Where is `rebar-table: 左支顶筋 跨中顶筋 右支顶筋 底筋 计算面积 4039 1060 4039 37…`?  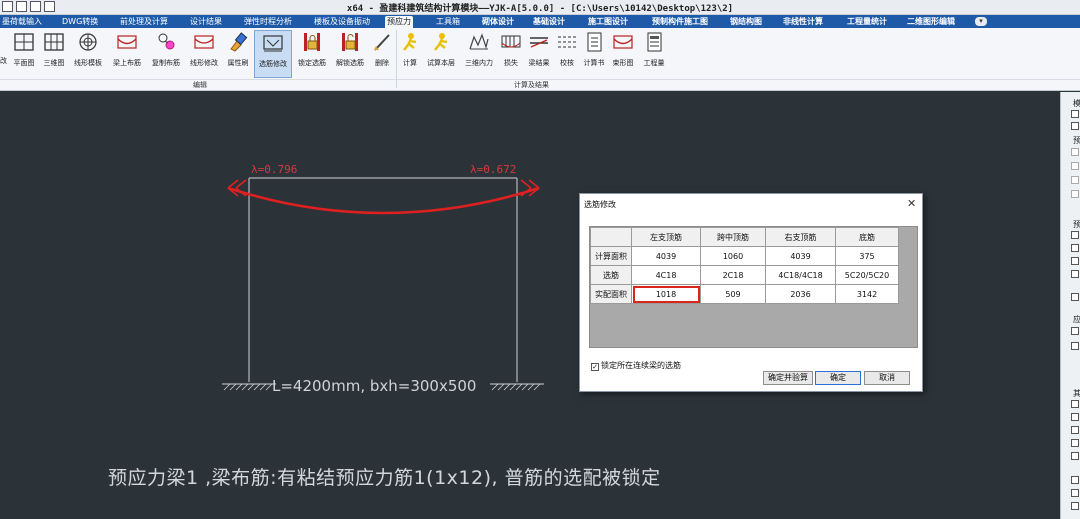
rebar-table: 左支顶筋 跨中顶筋 右支顶筋 底筋 计算面积 4039 1060 4039 37… is located at coordinates (744, 265).